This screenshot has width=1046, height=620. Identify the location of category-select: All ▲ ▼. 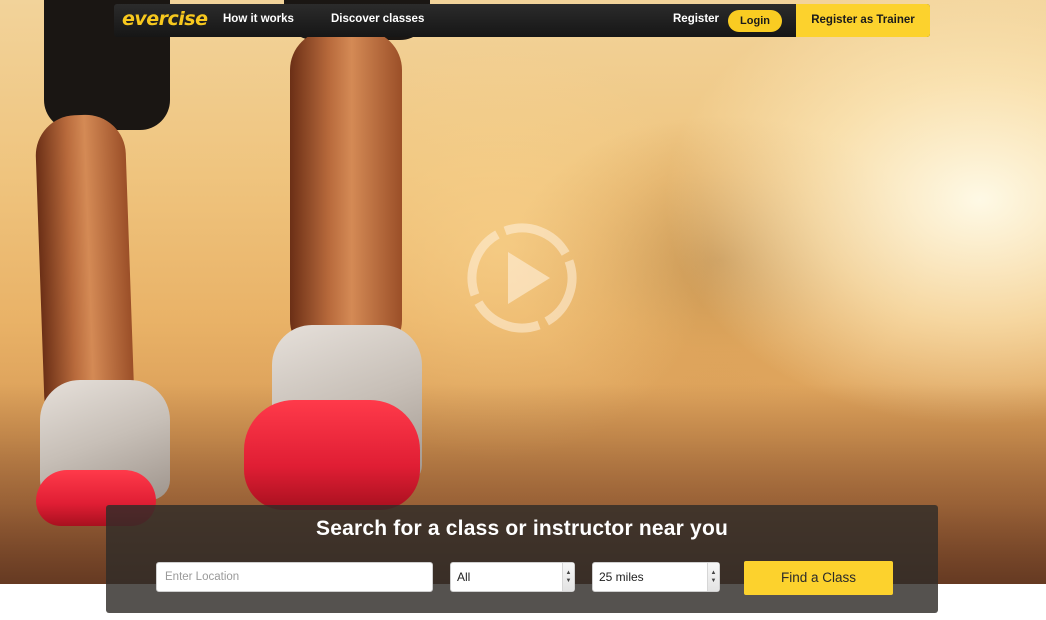
(512, 577).